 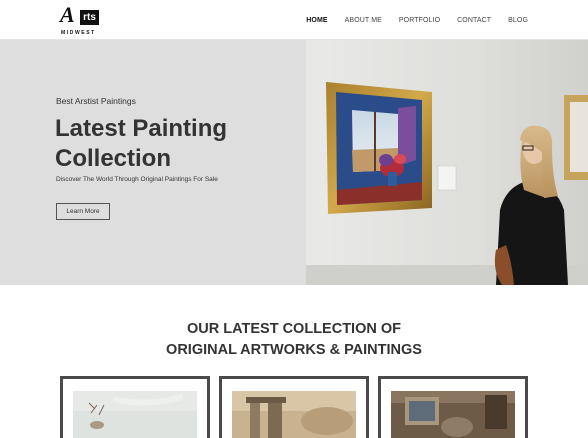 What do you see at coordinates (294, 329) in the screenshot?
I see `collection-heading-line1: OUR LATEST COLLECTION OF` at bounding box center [294, 329].